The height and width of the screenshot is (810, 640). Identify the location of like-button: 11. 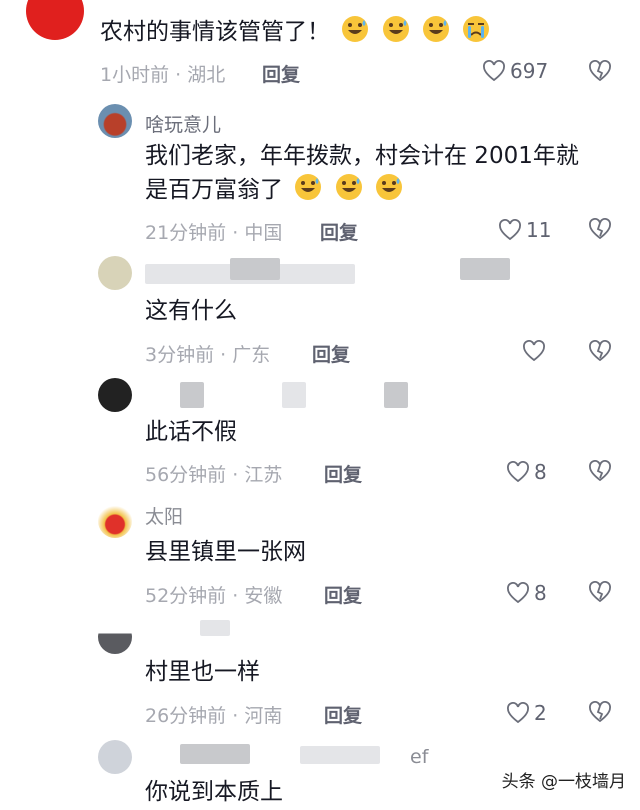
(524, 230).